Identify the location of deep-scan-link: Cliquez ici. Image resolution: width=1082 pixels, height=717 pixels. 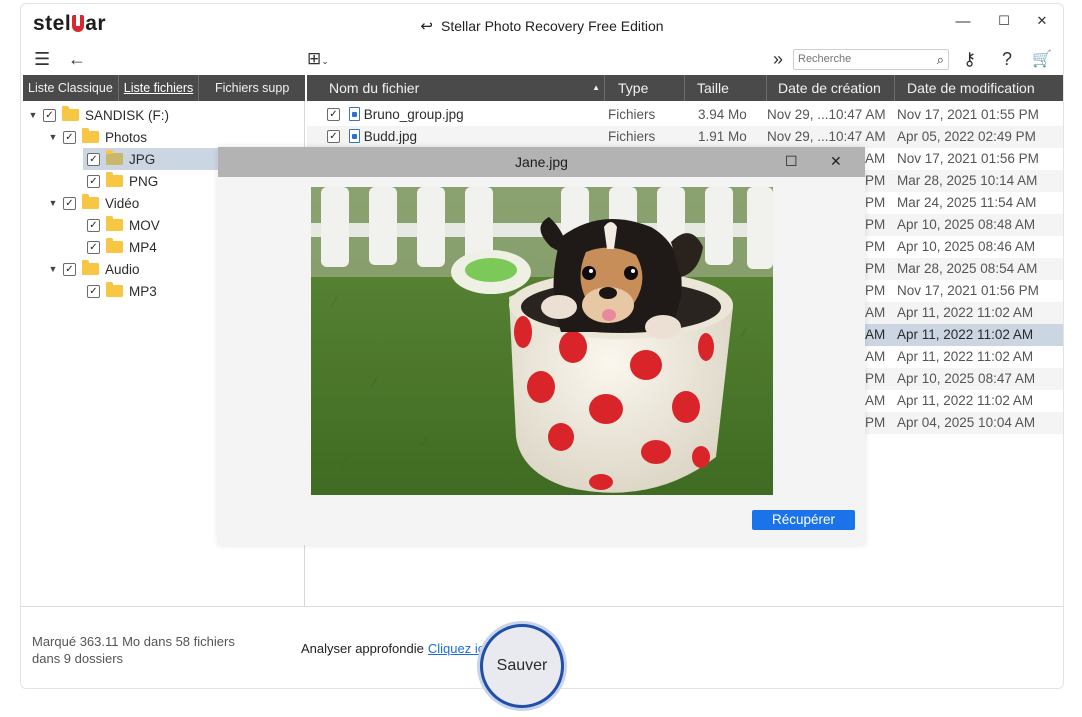
(457, 648).